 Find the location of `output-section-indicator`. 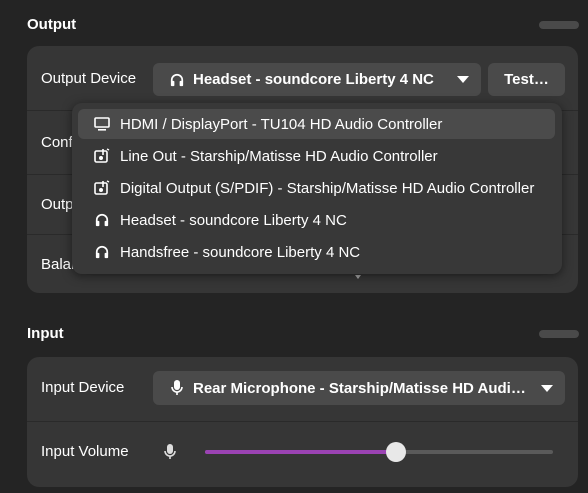

output-section-indicator is located at coordinates (559, 25).